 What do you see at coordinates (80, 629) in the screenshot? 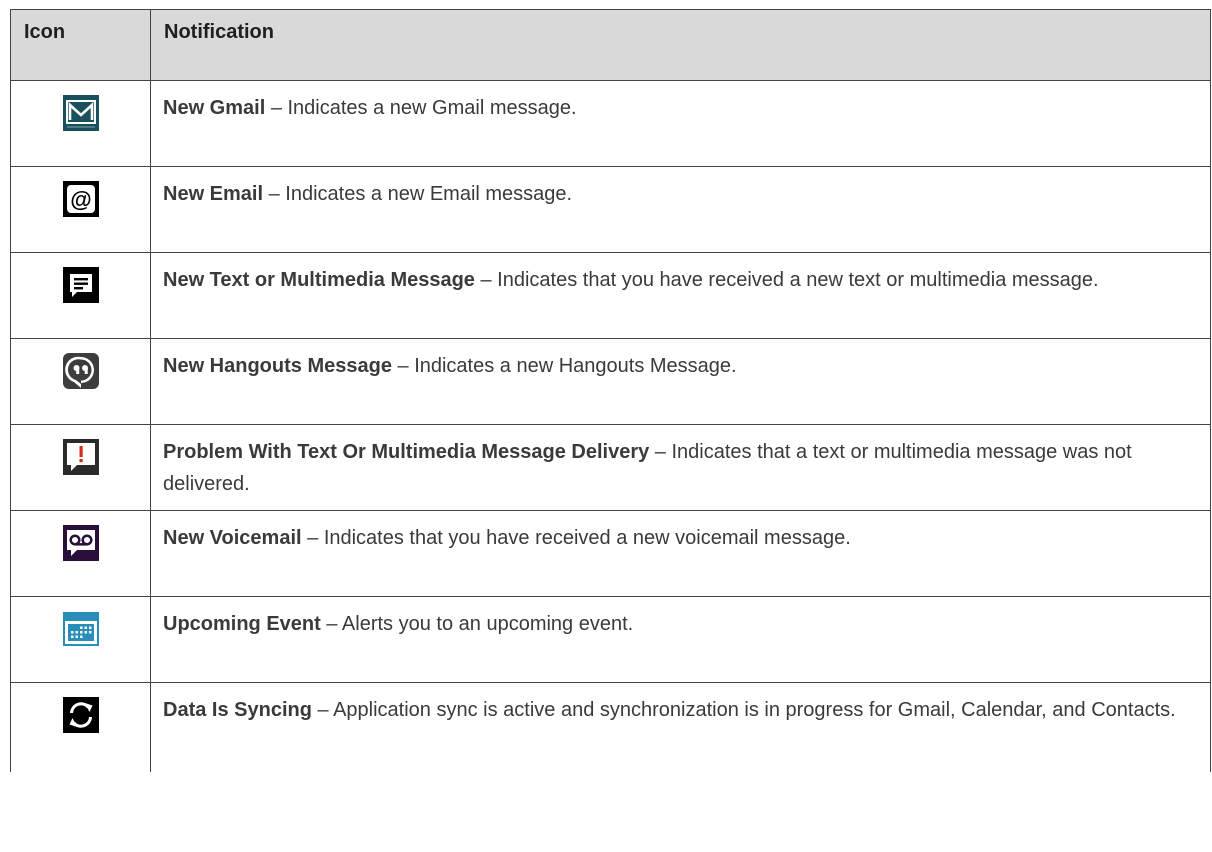
I see `calendar-icon` at bounding box center [80, 629].